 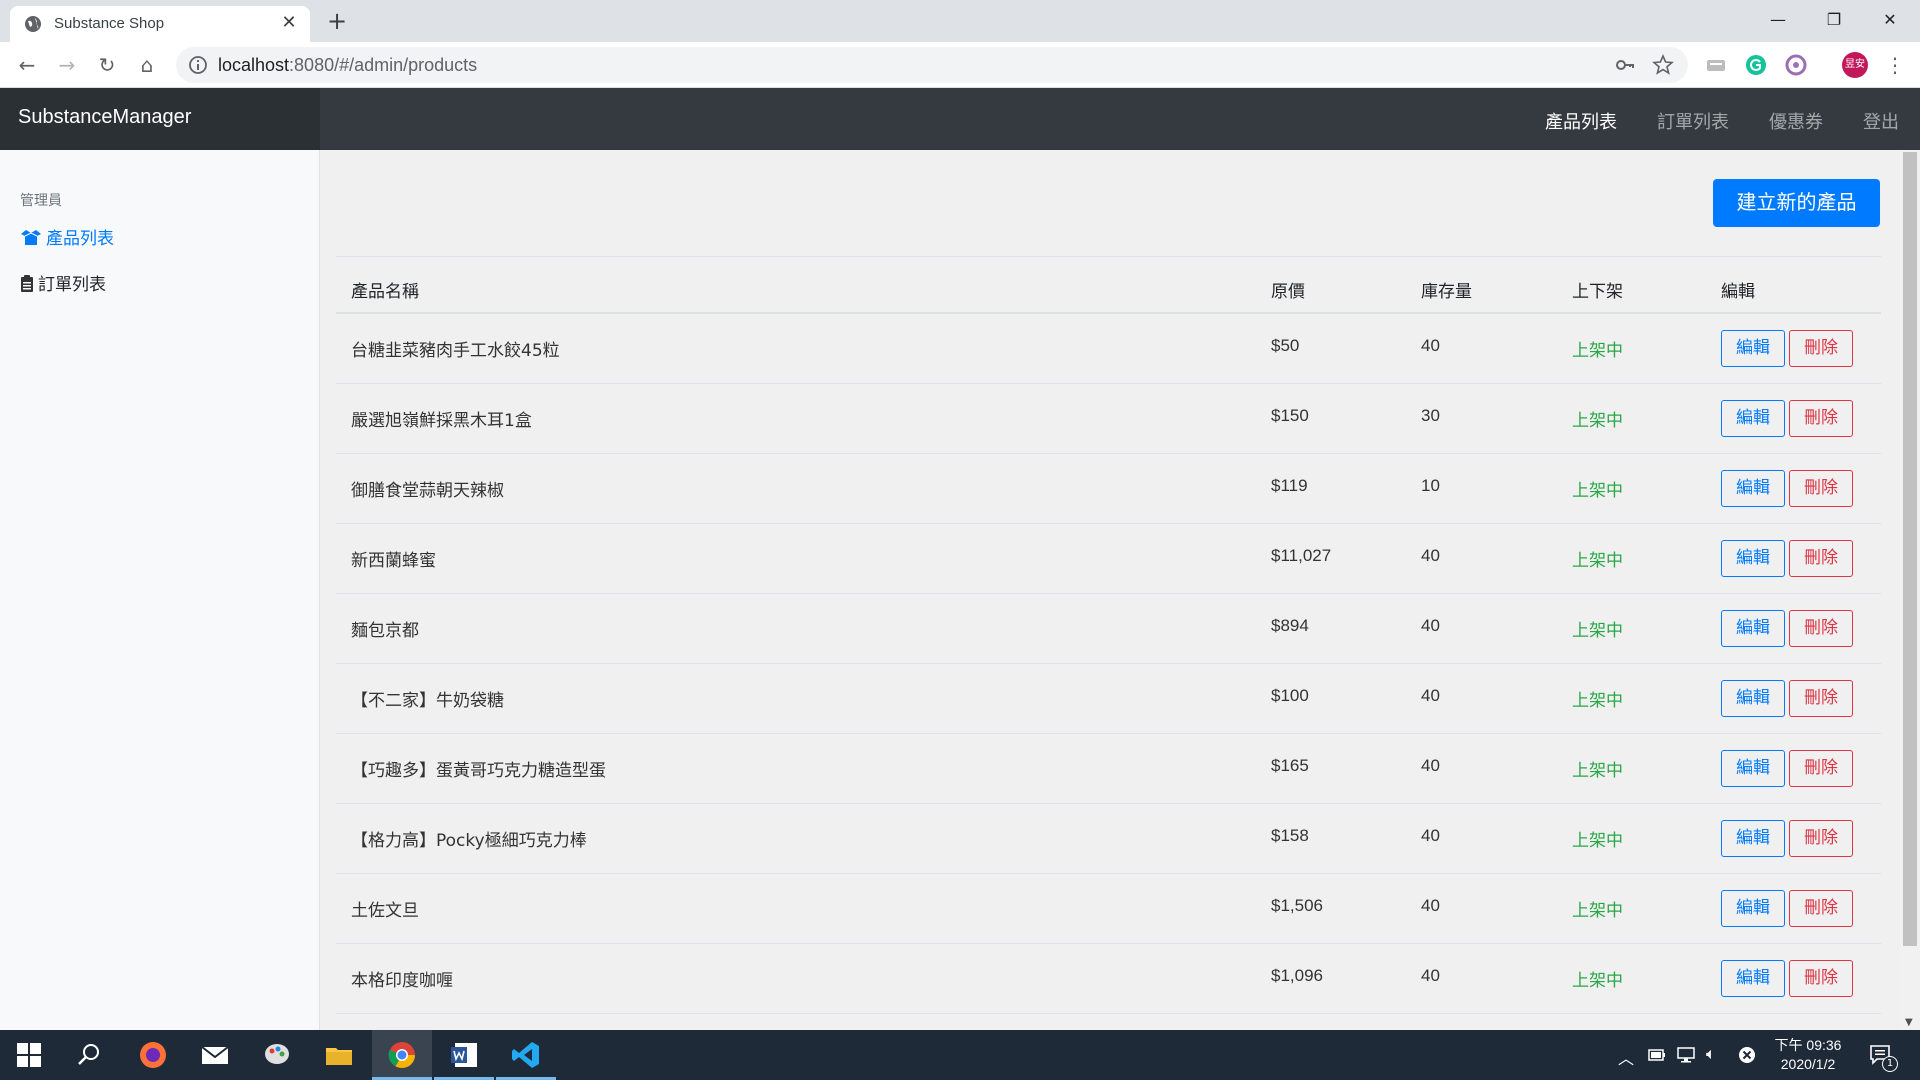 What do you see at coordinates (1108, 839) in the screenshot?
I see `table-row: 【格力高】Pocky極細巧克力棒 $158 40 上架中 編輯 刪除` at bounding box center [1108, 839].